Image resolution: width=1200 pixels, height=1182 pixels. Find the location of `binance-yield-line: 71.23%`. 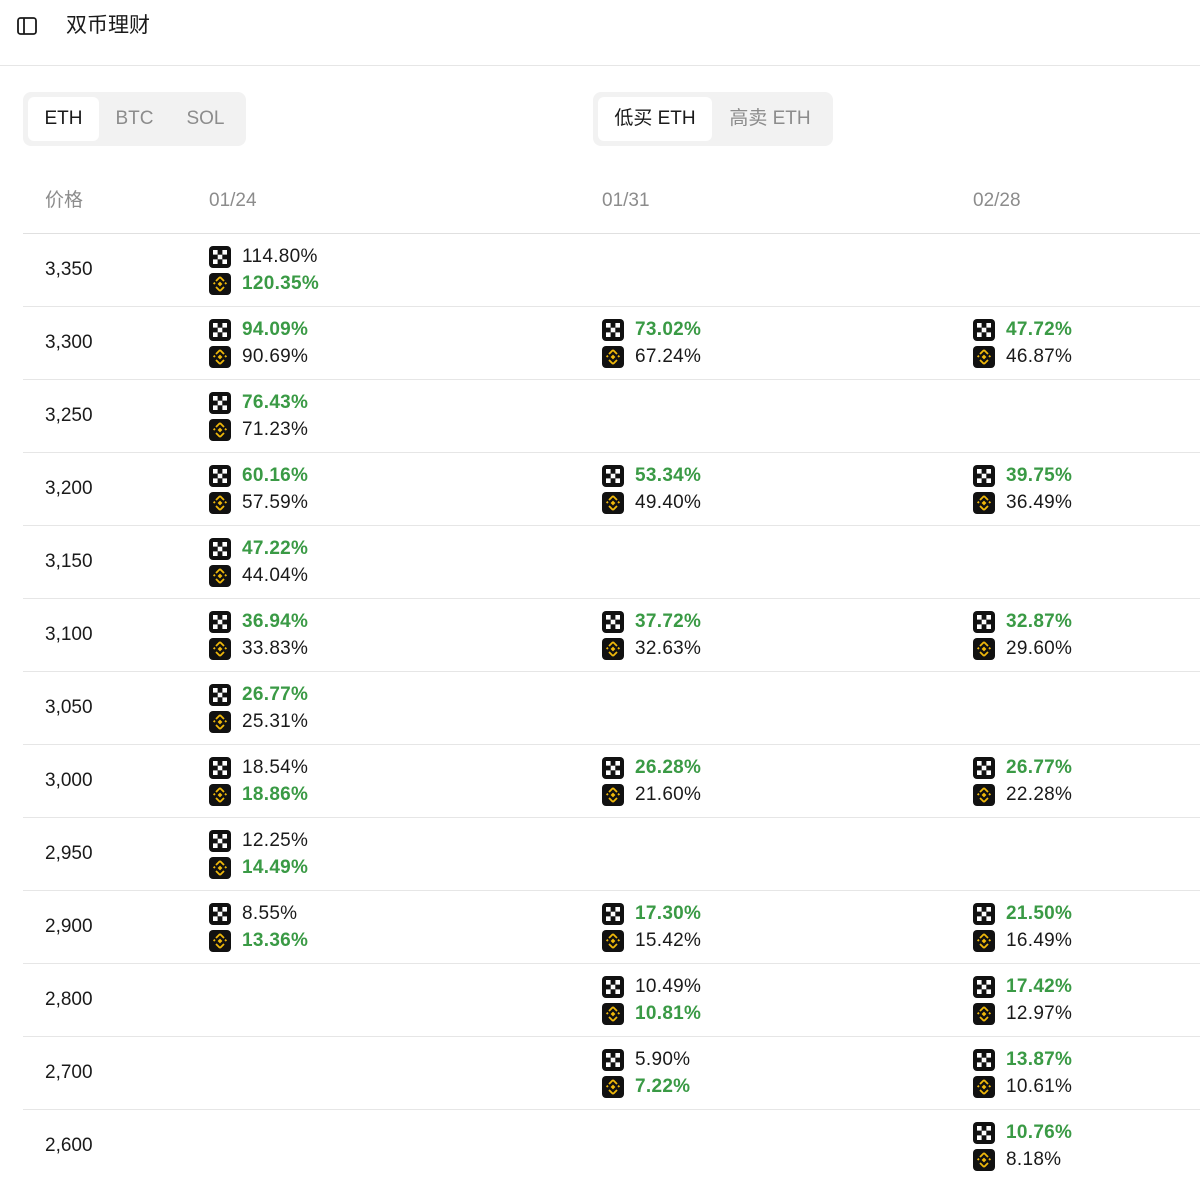

binance-yield-line: 71.23% is located at coordinates (258, 429).